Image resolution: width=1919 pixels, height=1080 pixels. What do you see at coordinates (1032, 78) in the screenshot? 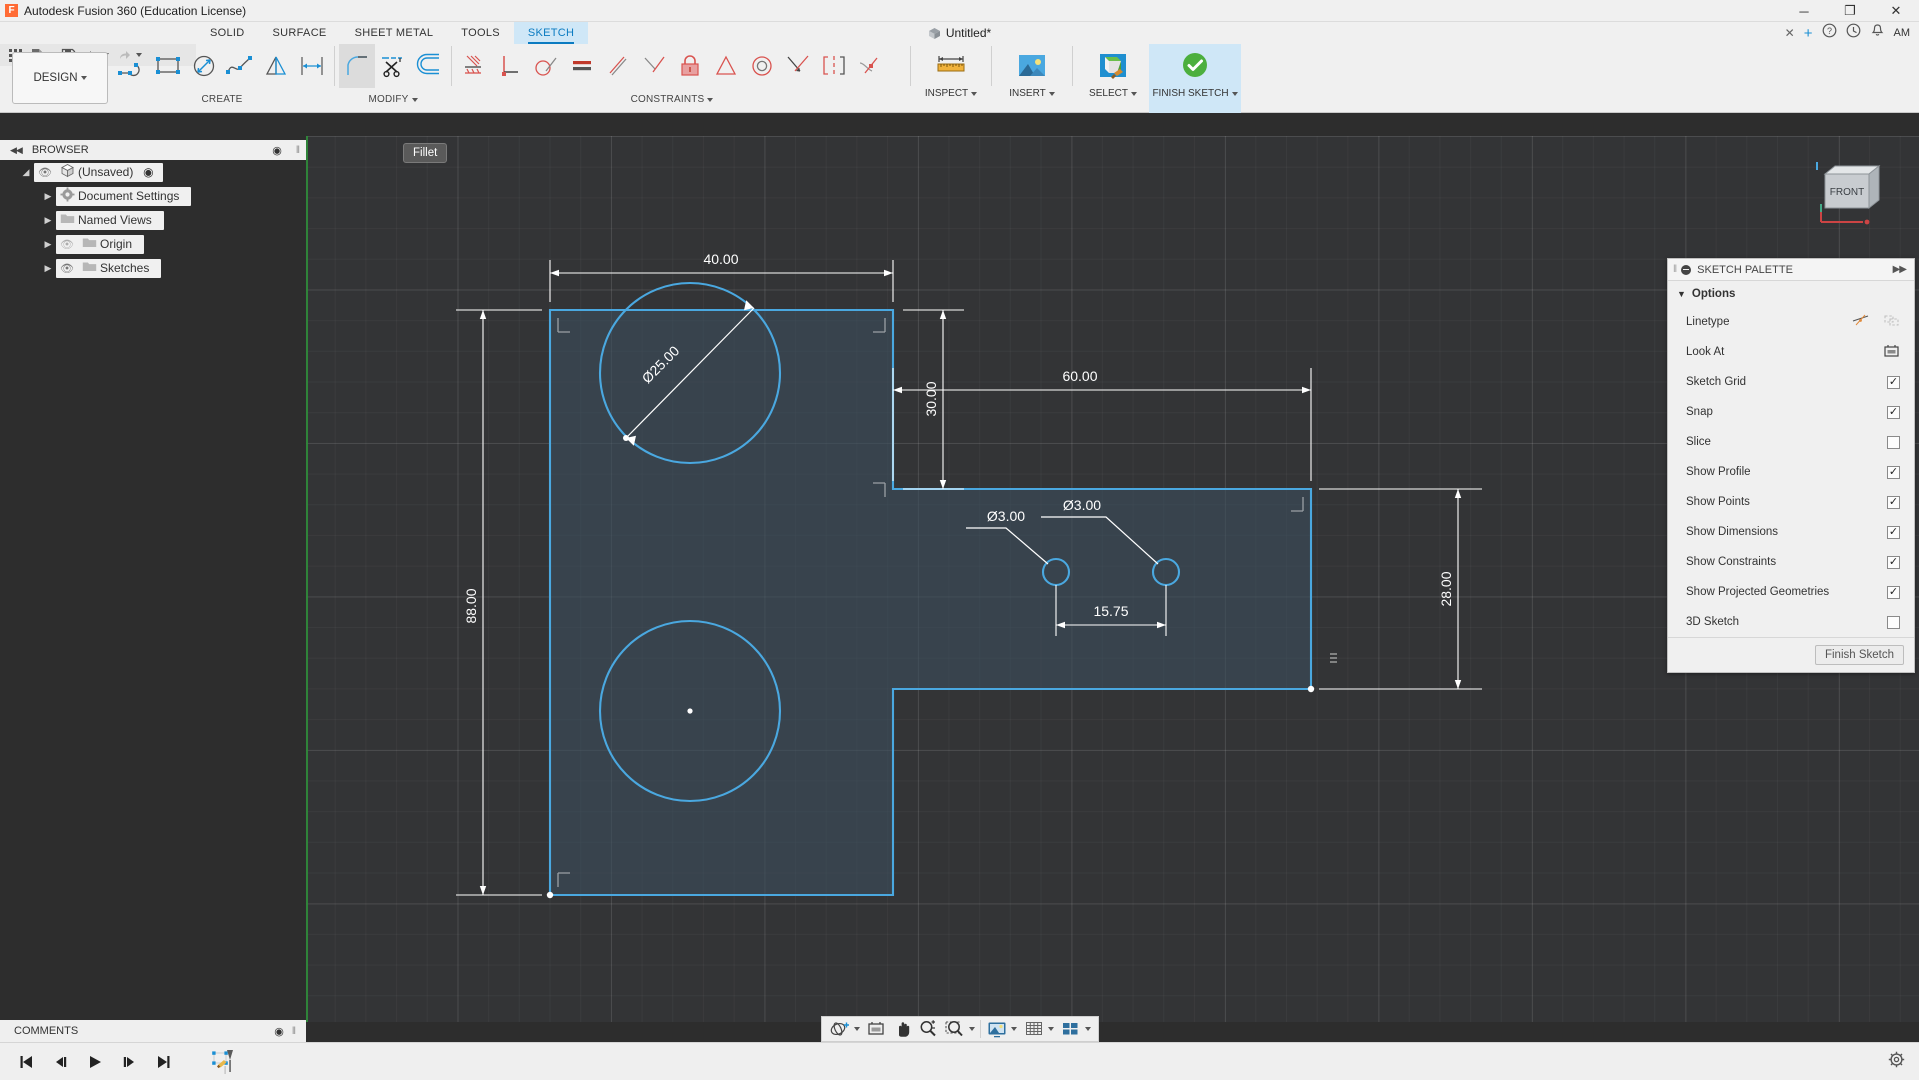
I see `insert-menu-button: INSERT` at bounding box center [1032, 78].